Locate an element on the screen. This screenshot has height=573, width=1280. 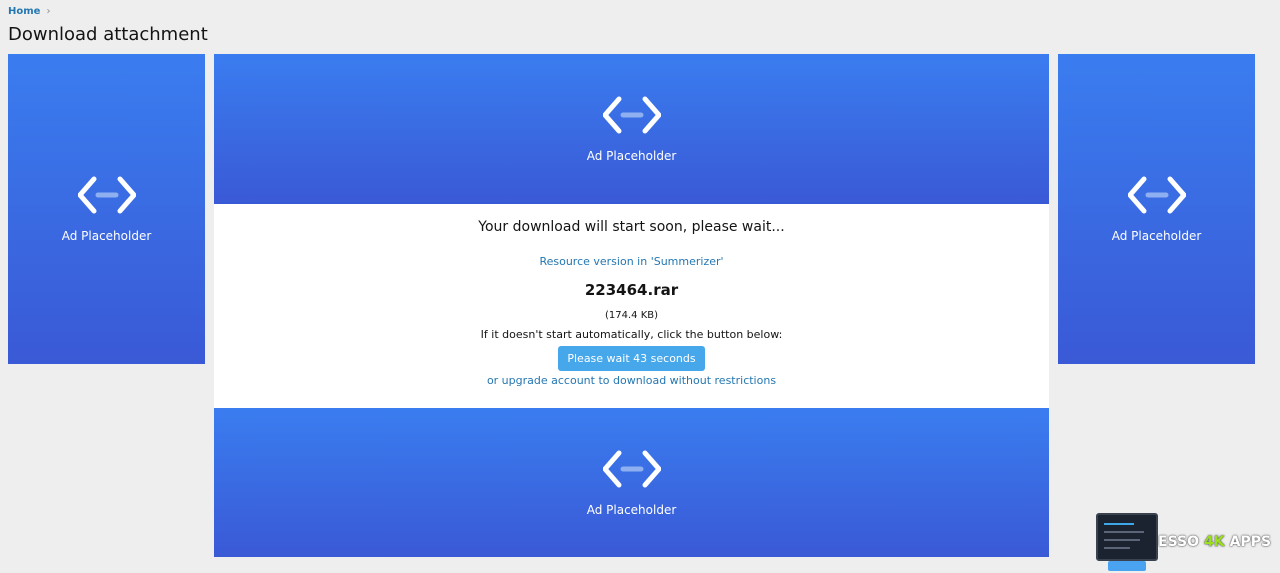
file-size: (174.4 KB) is located at coordinates (631, 315).